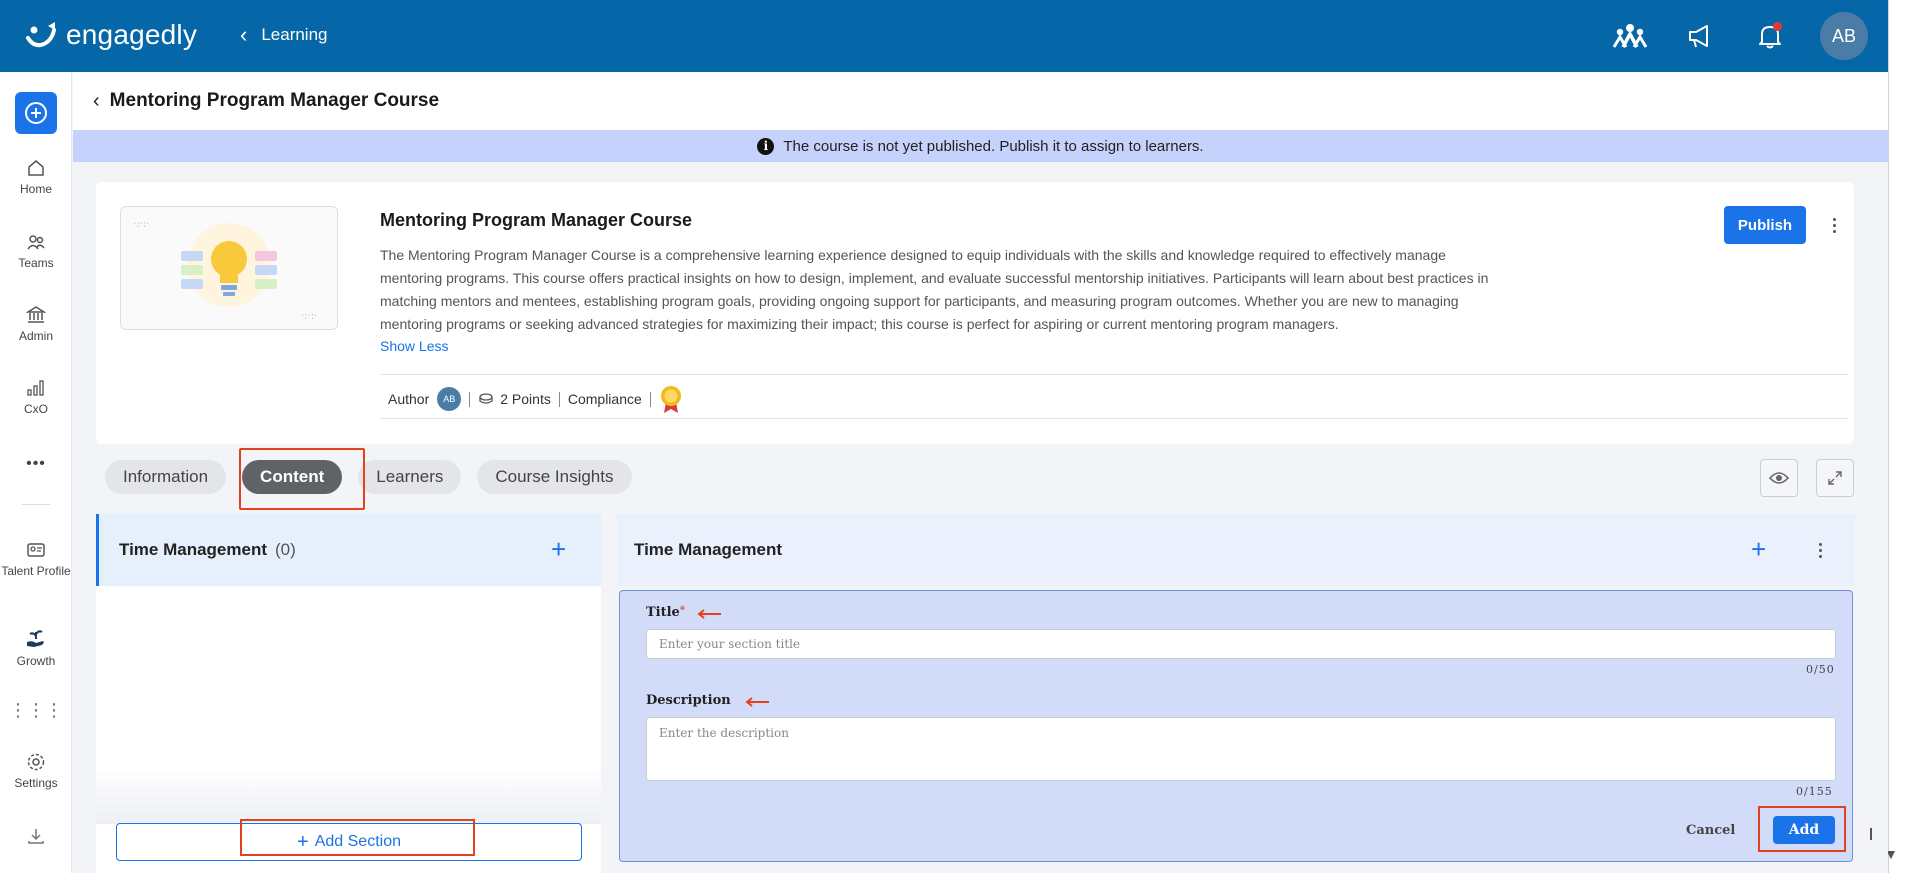 This screenshot has width=1909, height=873. What do you see at coordinates (193, 549) in the screenshot?
I see `section-title: Time Management` at bounding box center [193, 549].